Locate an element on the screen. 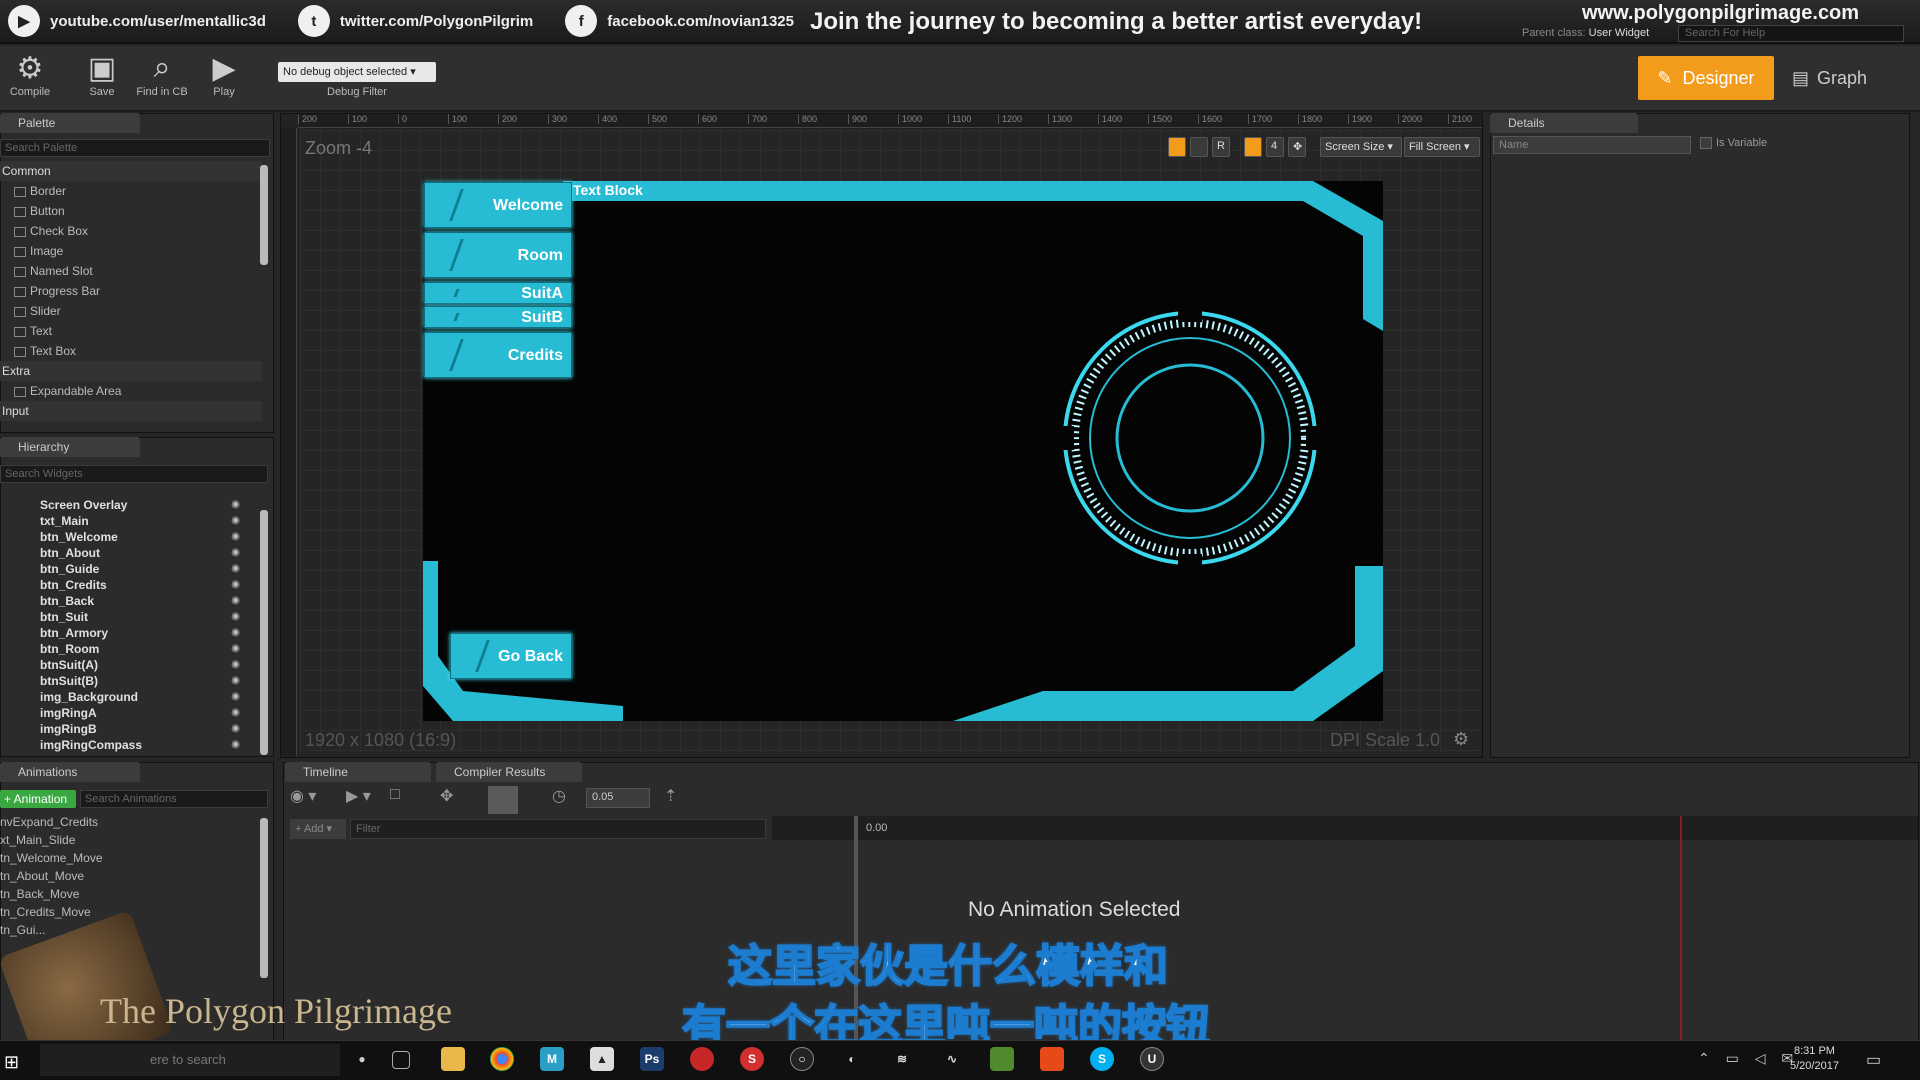 This screenshot has height=1080, width=1920. chrome-icon is located at coordinates (502, 1059).